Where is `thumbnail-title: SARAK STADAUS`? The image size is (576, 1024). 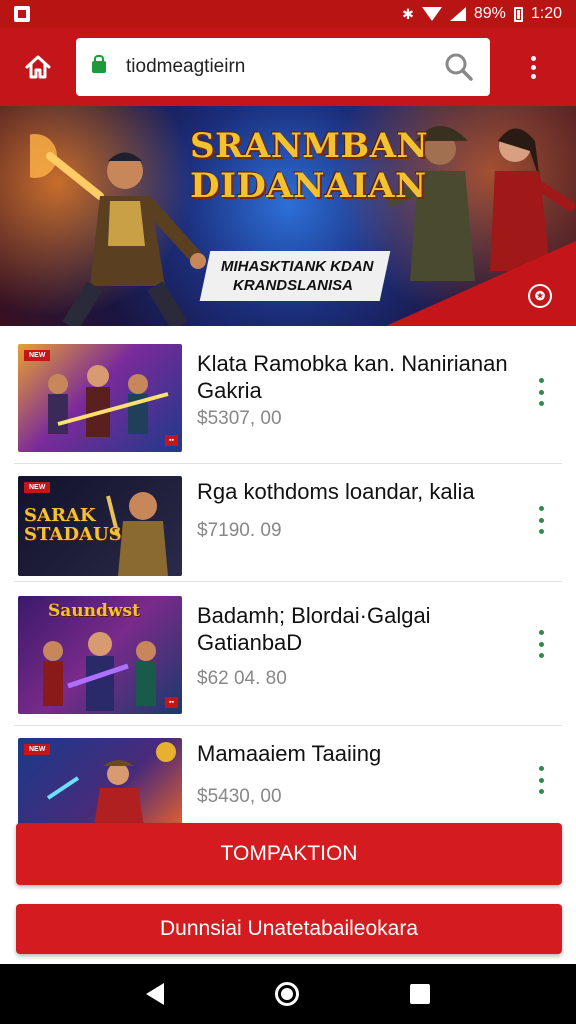
thumbnail-title: SARAK STADAUS is located at coordinates (73, 525).